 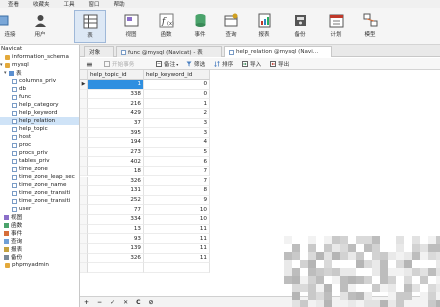 What do you see at coordinates (86, 302) in the screenshot?
I see `add-record-button: +` at bounding box center [86, 302].